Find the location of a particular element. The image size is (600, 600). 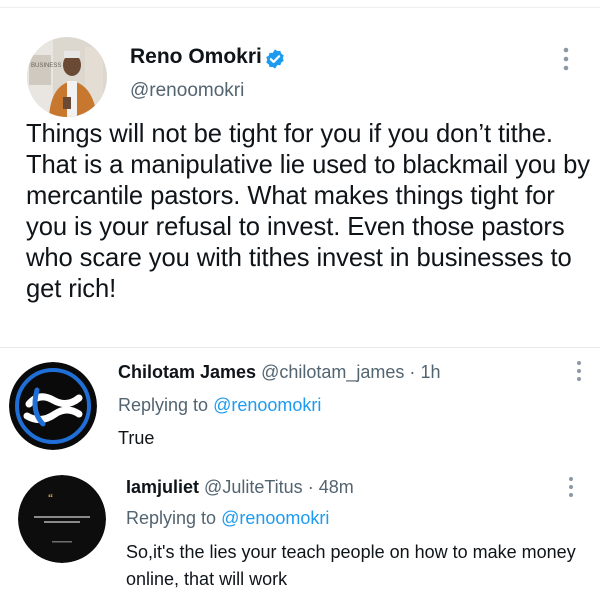

top-divider is located at coordinates (300, 7).